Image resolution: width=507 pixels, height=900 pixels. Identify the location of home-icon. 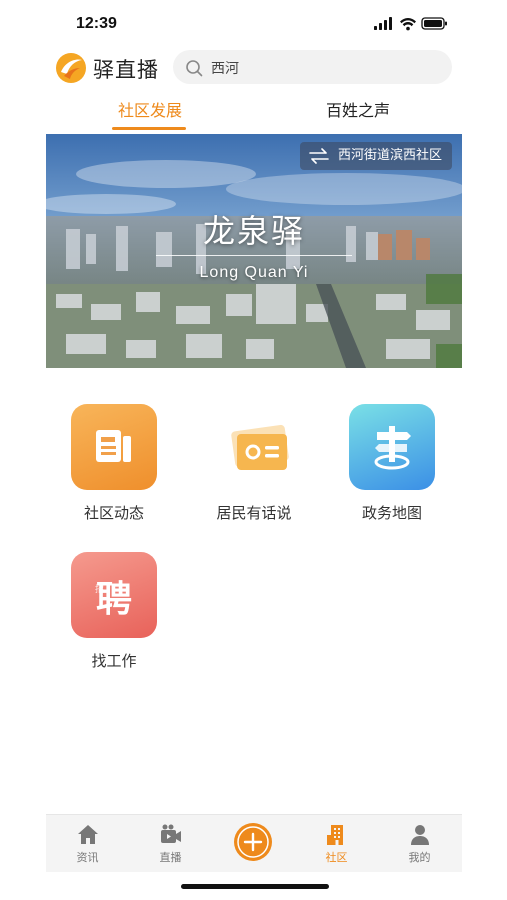
(87, 834).